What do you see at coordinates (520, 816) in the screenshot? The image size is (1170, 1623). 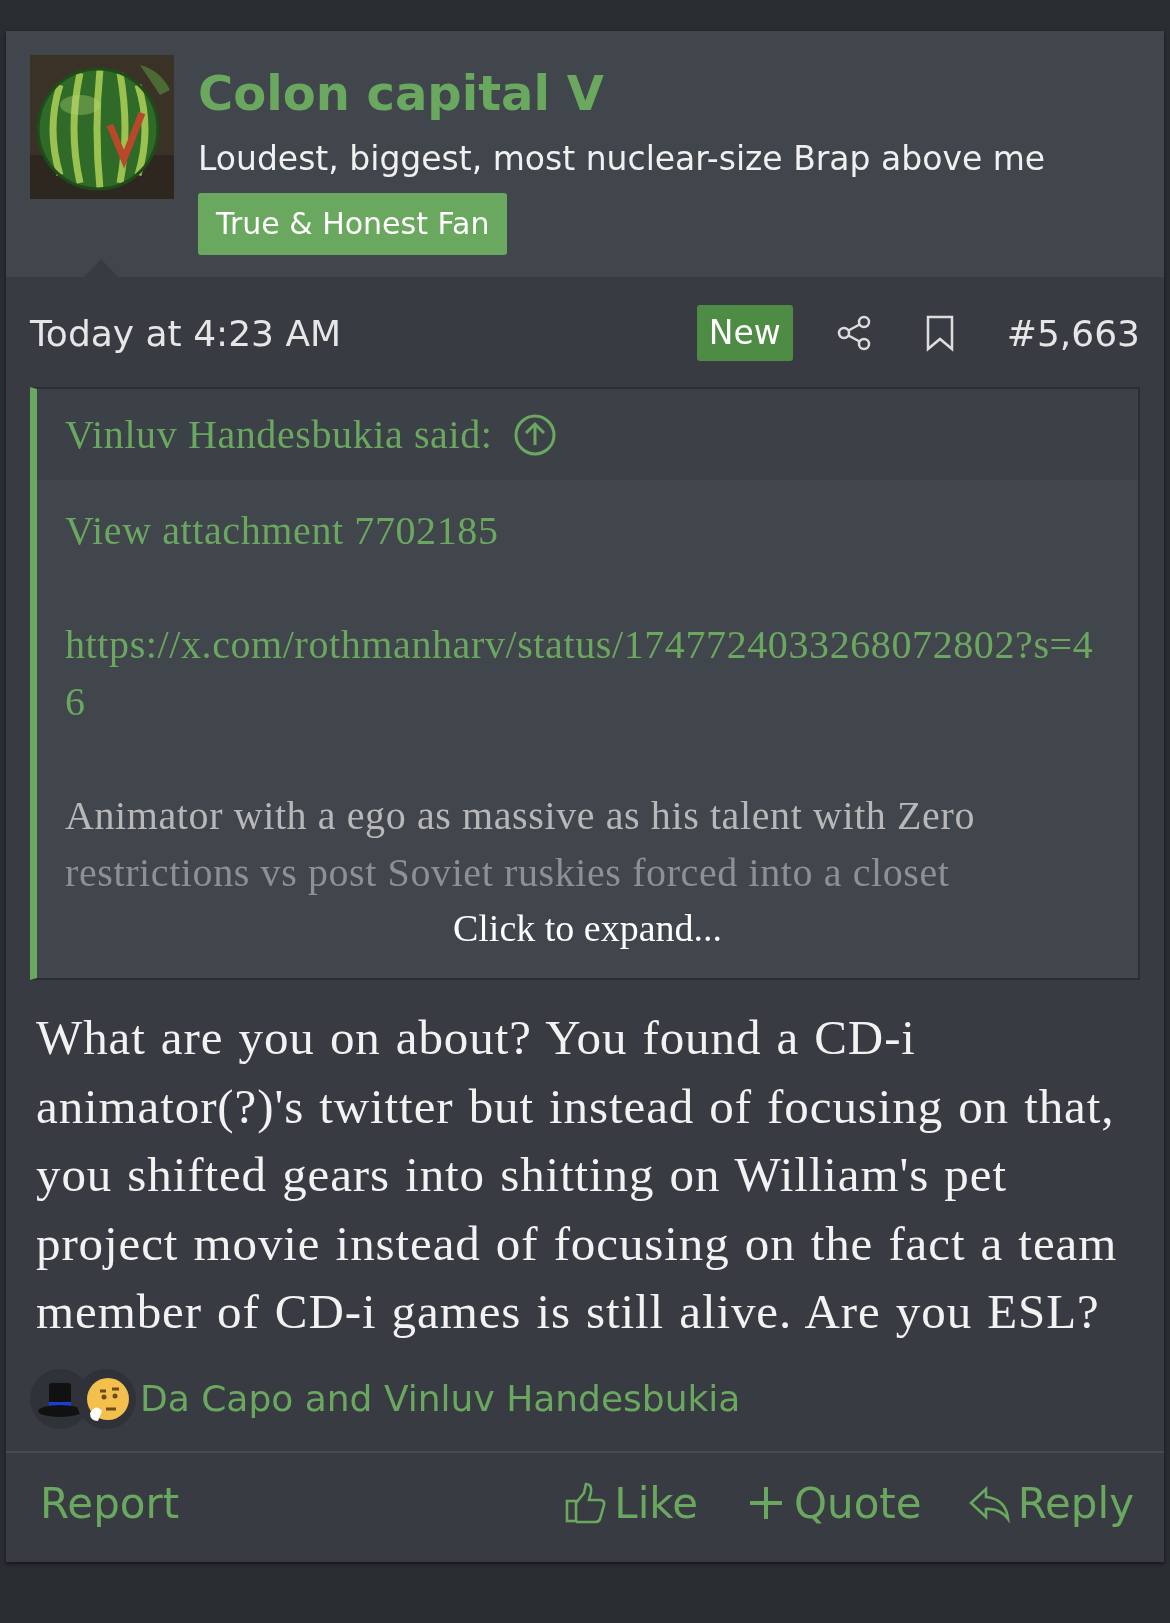 I see `quote-text: Animator with a ego as massive as his talent with Zero` at bounding box center [520, 816].